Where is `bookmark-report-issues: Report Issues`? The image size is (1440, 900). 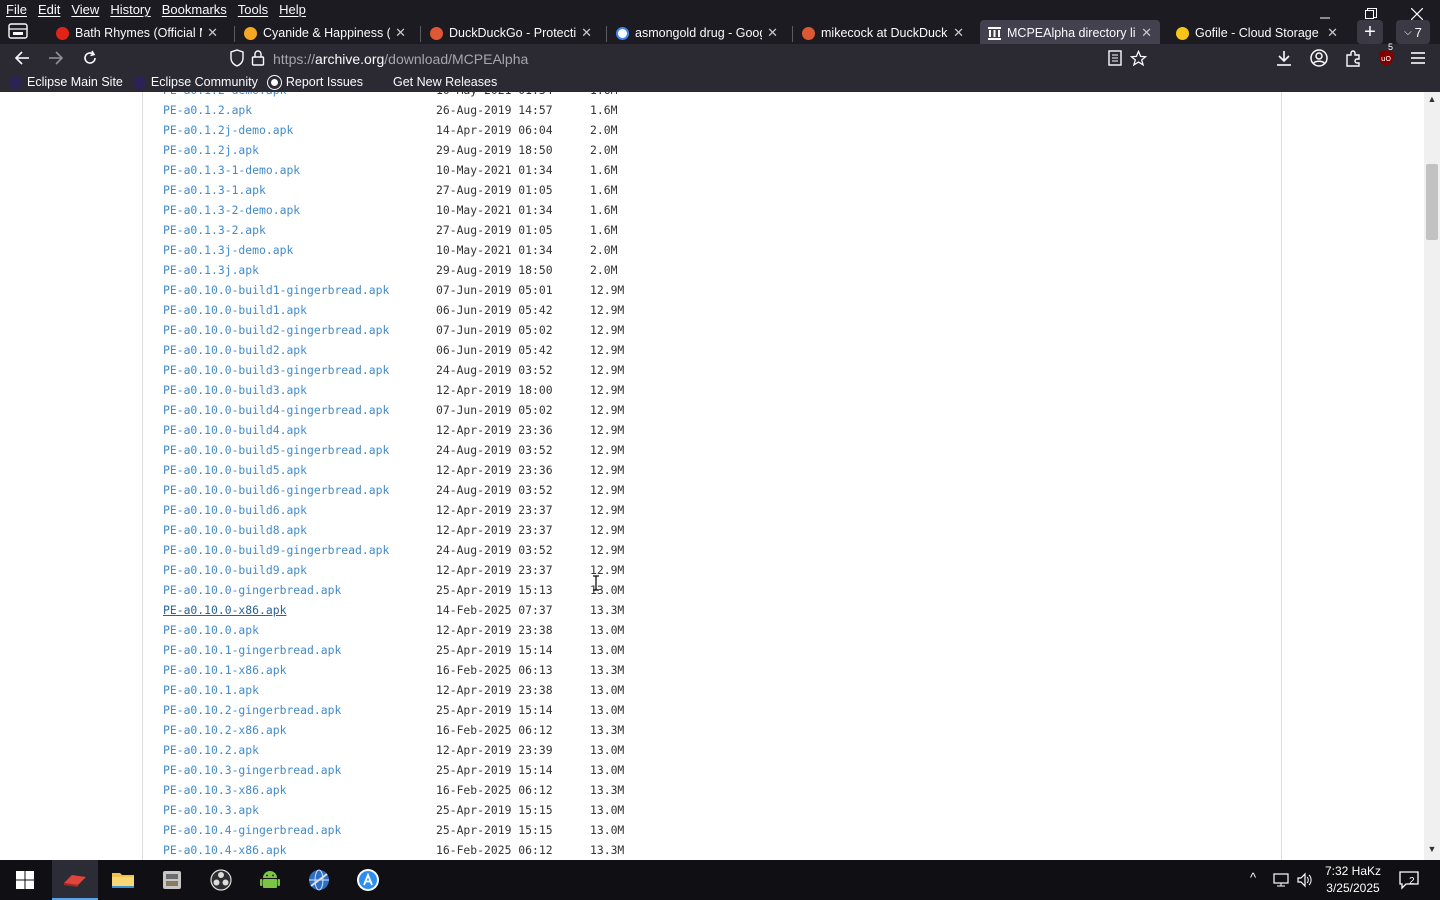
bookmark-report-issues: Report Issues is located at coordinates (315, 82).